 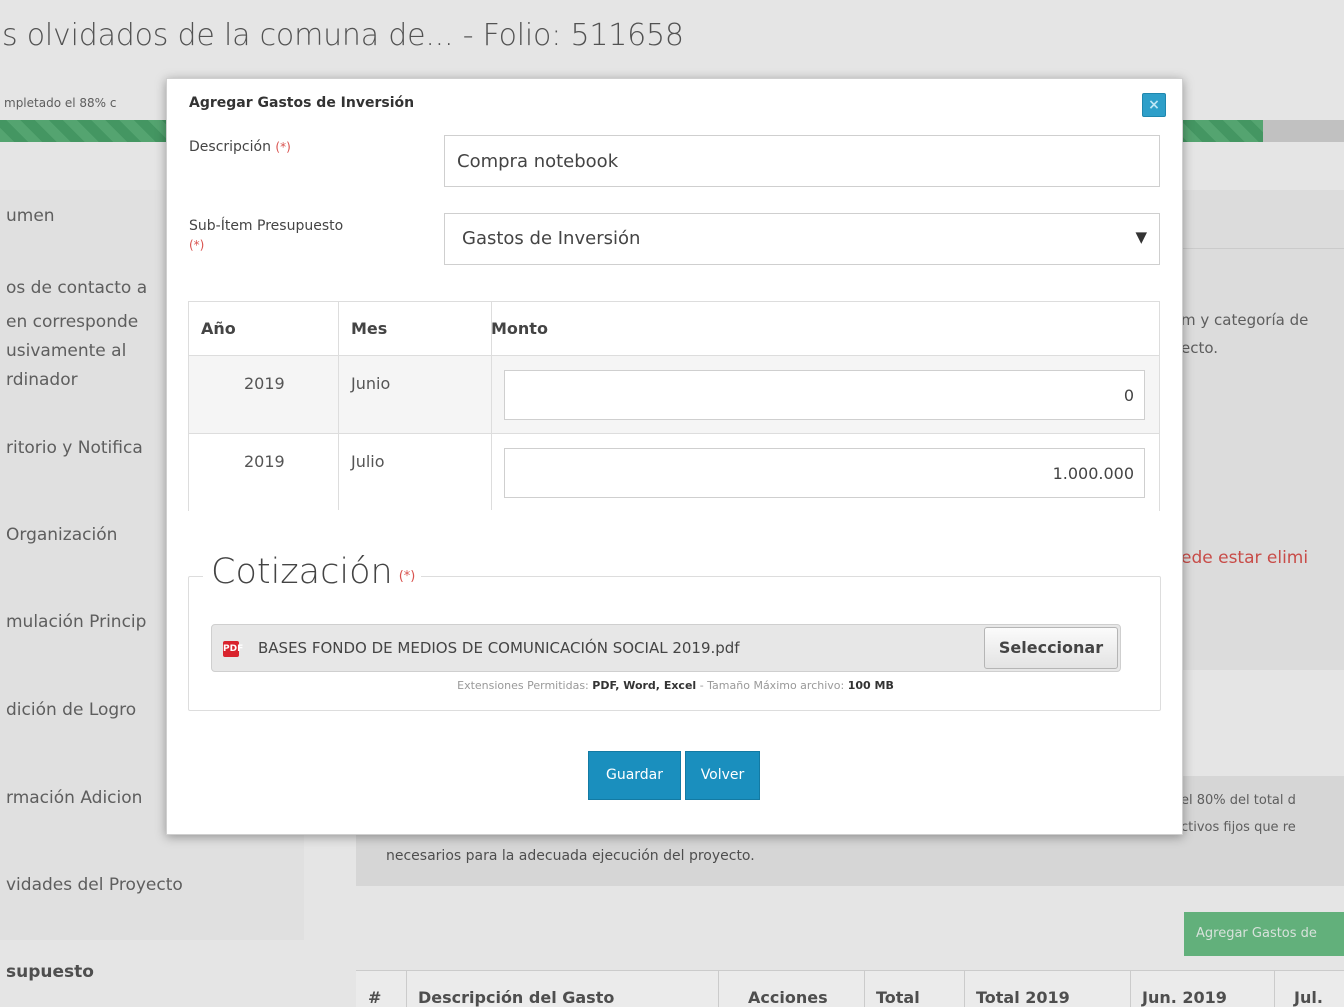 I want to click on save-button: Guardar, so click(x=634, y=775).